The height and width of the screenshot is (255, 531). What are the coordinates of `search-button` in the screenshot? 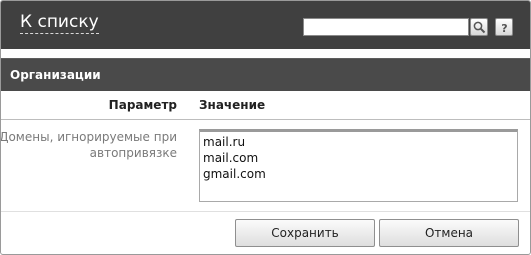 It's located at (479, 27).